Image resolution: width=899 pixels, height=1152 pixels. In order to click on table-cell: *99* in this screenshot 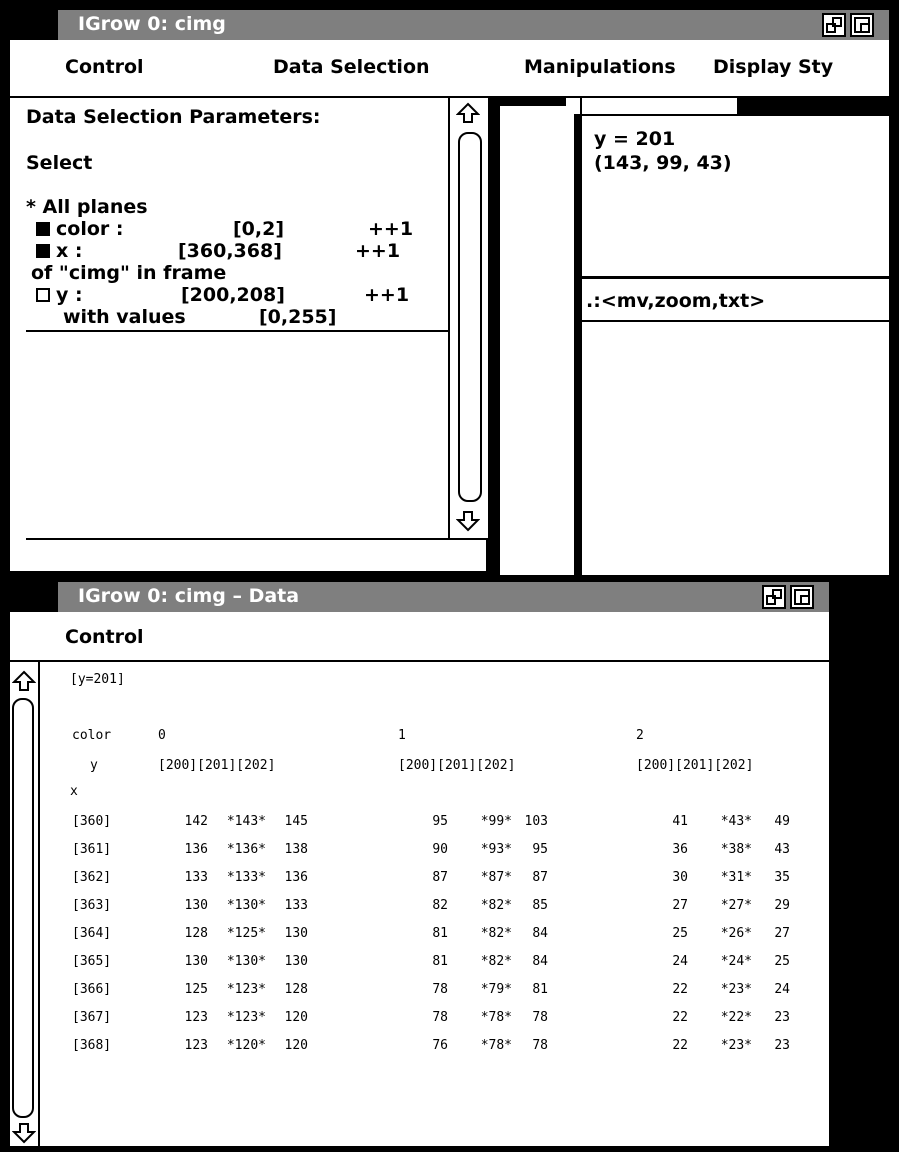, I will do `click(496, 821)`.